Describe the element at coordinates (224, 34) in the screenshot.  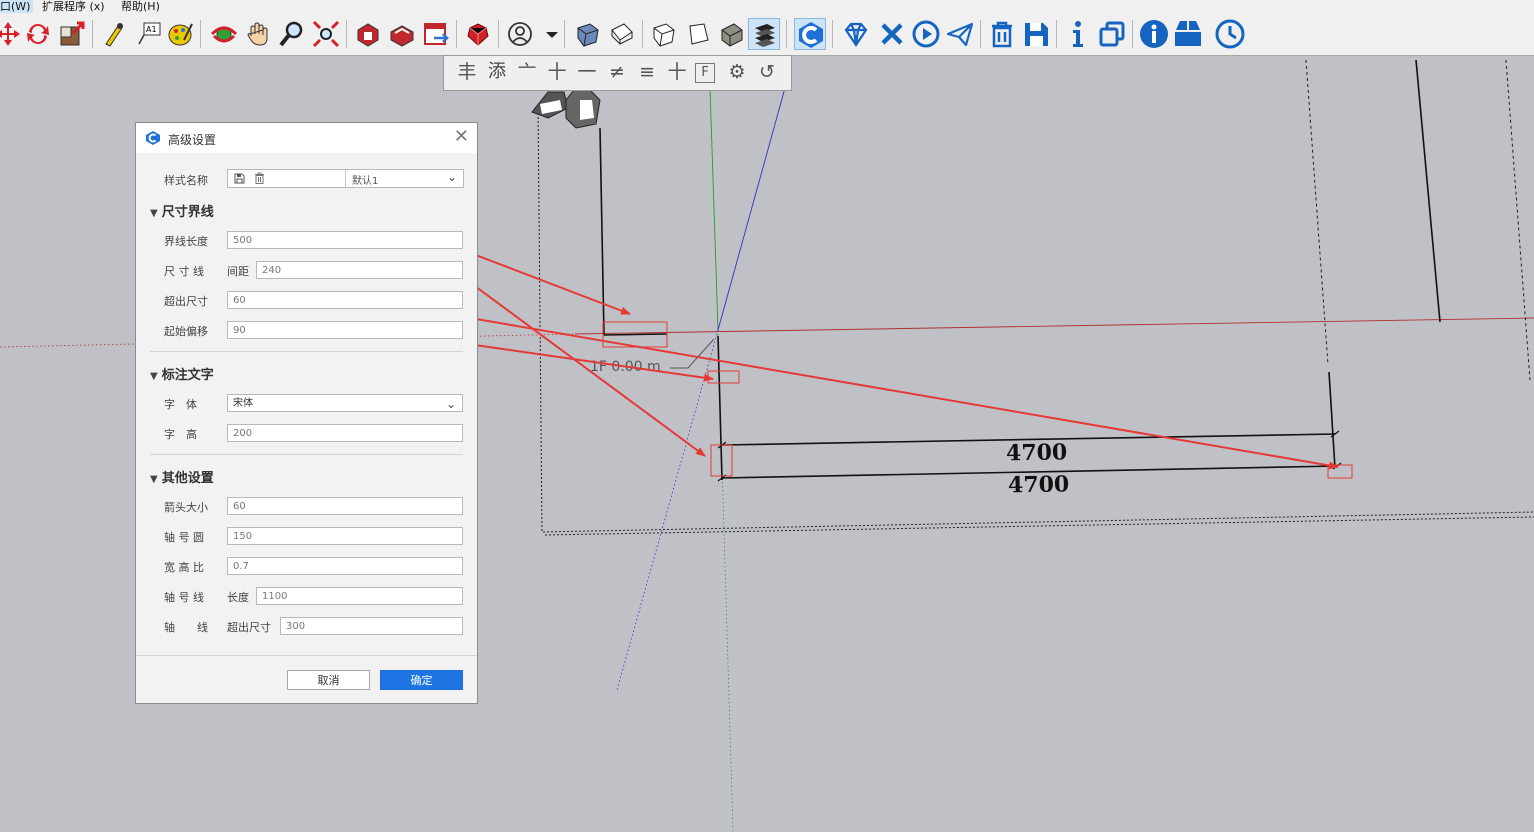
I see `orbit-icon` at that location.